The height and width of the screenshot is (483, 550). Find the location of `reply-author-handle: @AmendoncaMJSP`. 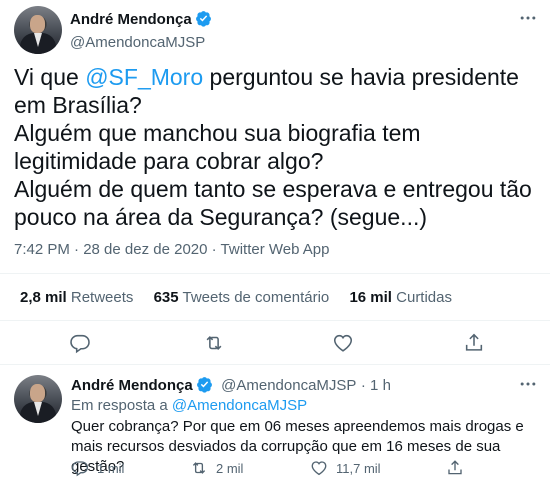

reply-author-handle: @AmendoncaMJSP is located at coordinates (288, 385).